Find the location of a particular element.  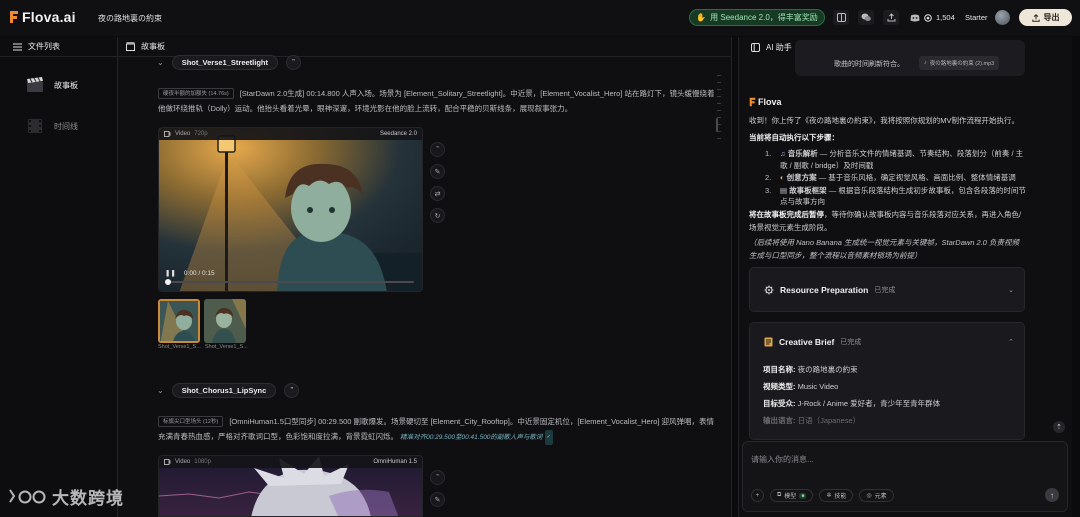

attached-file-chip: ♪ 夜の路地裏の約束 (2).mp3 is located at coordinates (959, 63).